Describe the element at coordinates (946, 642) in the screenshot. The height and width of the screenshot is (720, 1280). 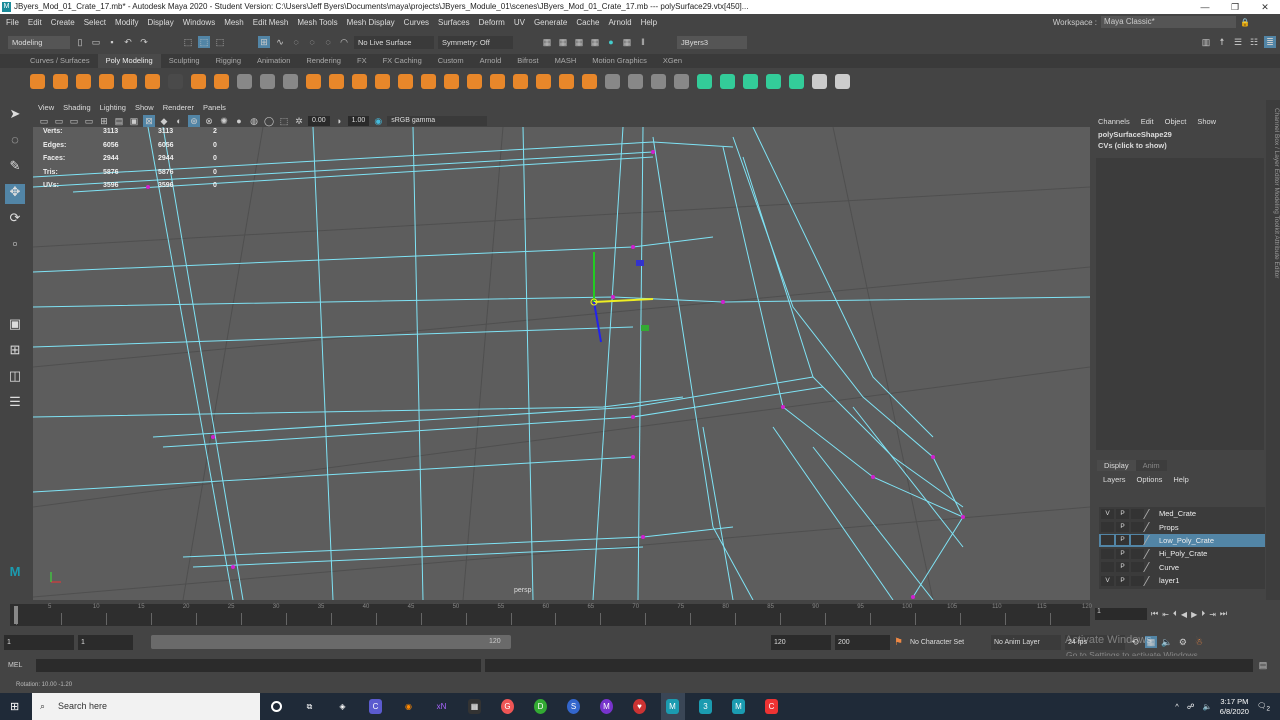
I see `character-set-dropdown: No Character Set` at that location.